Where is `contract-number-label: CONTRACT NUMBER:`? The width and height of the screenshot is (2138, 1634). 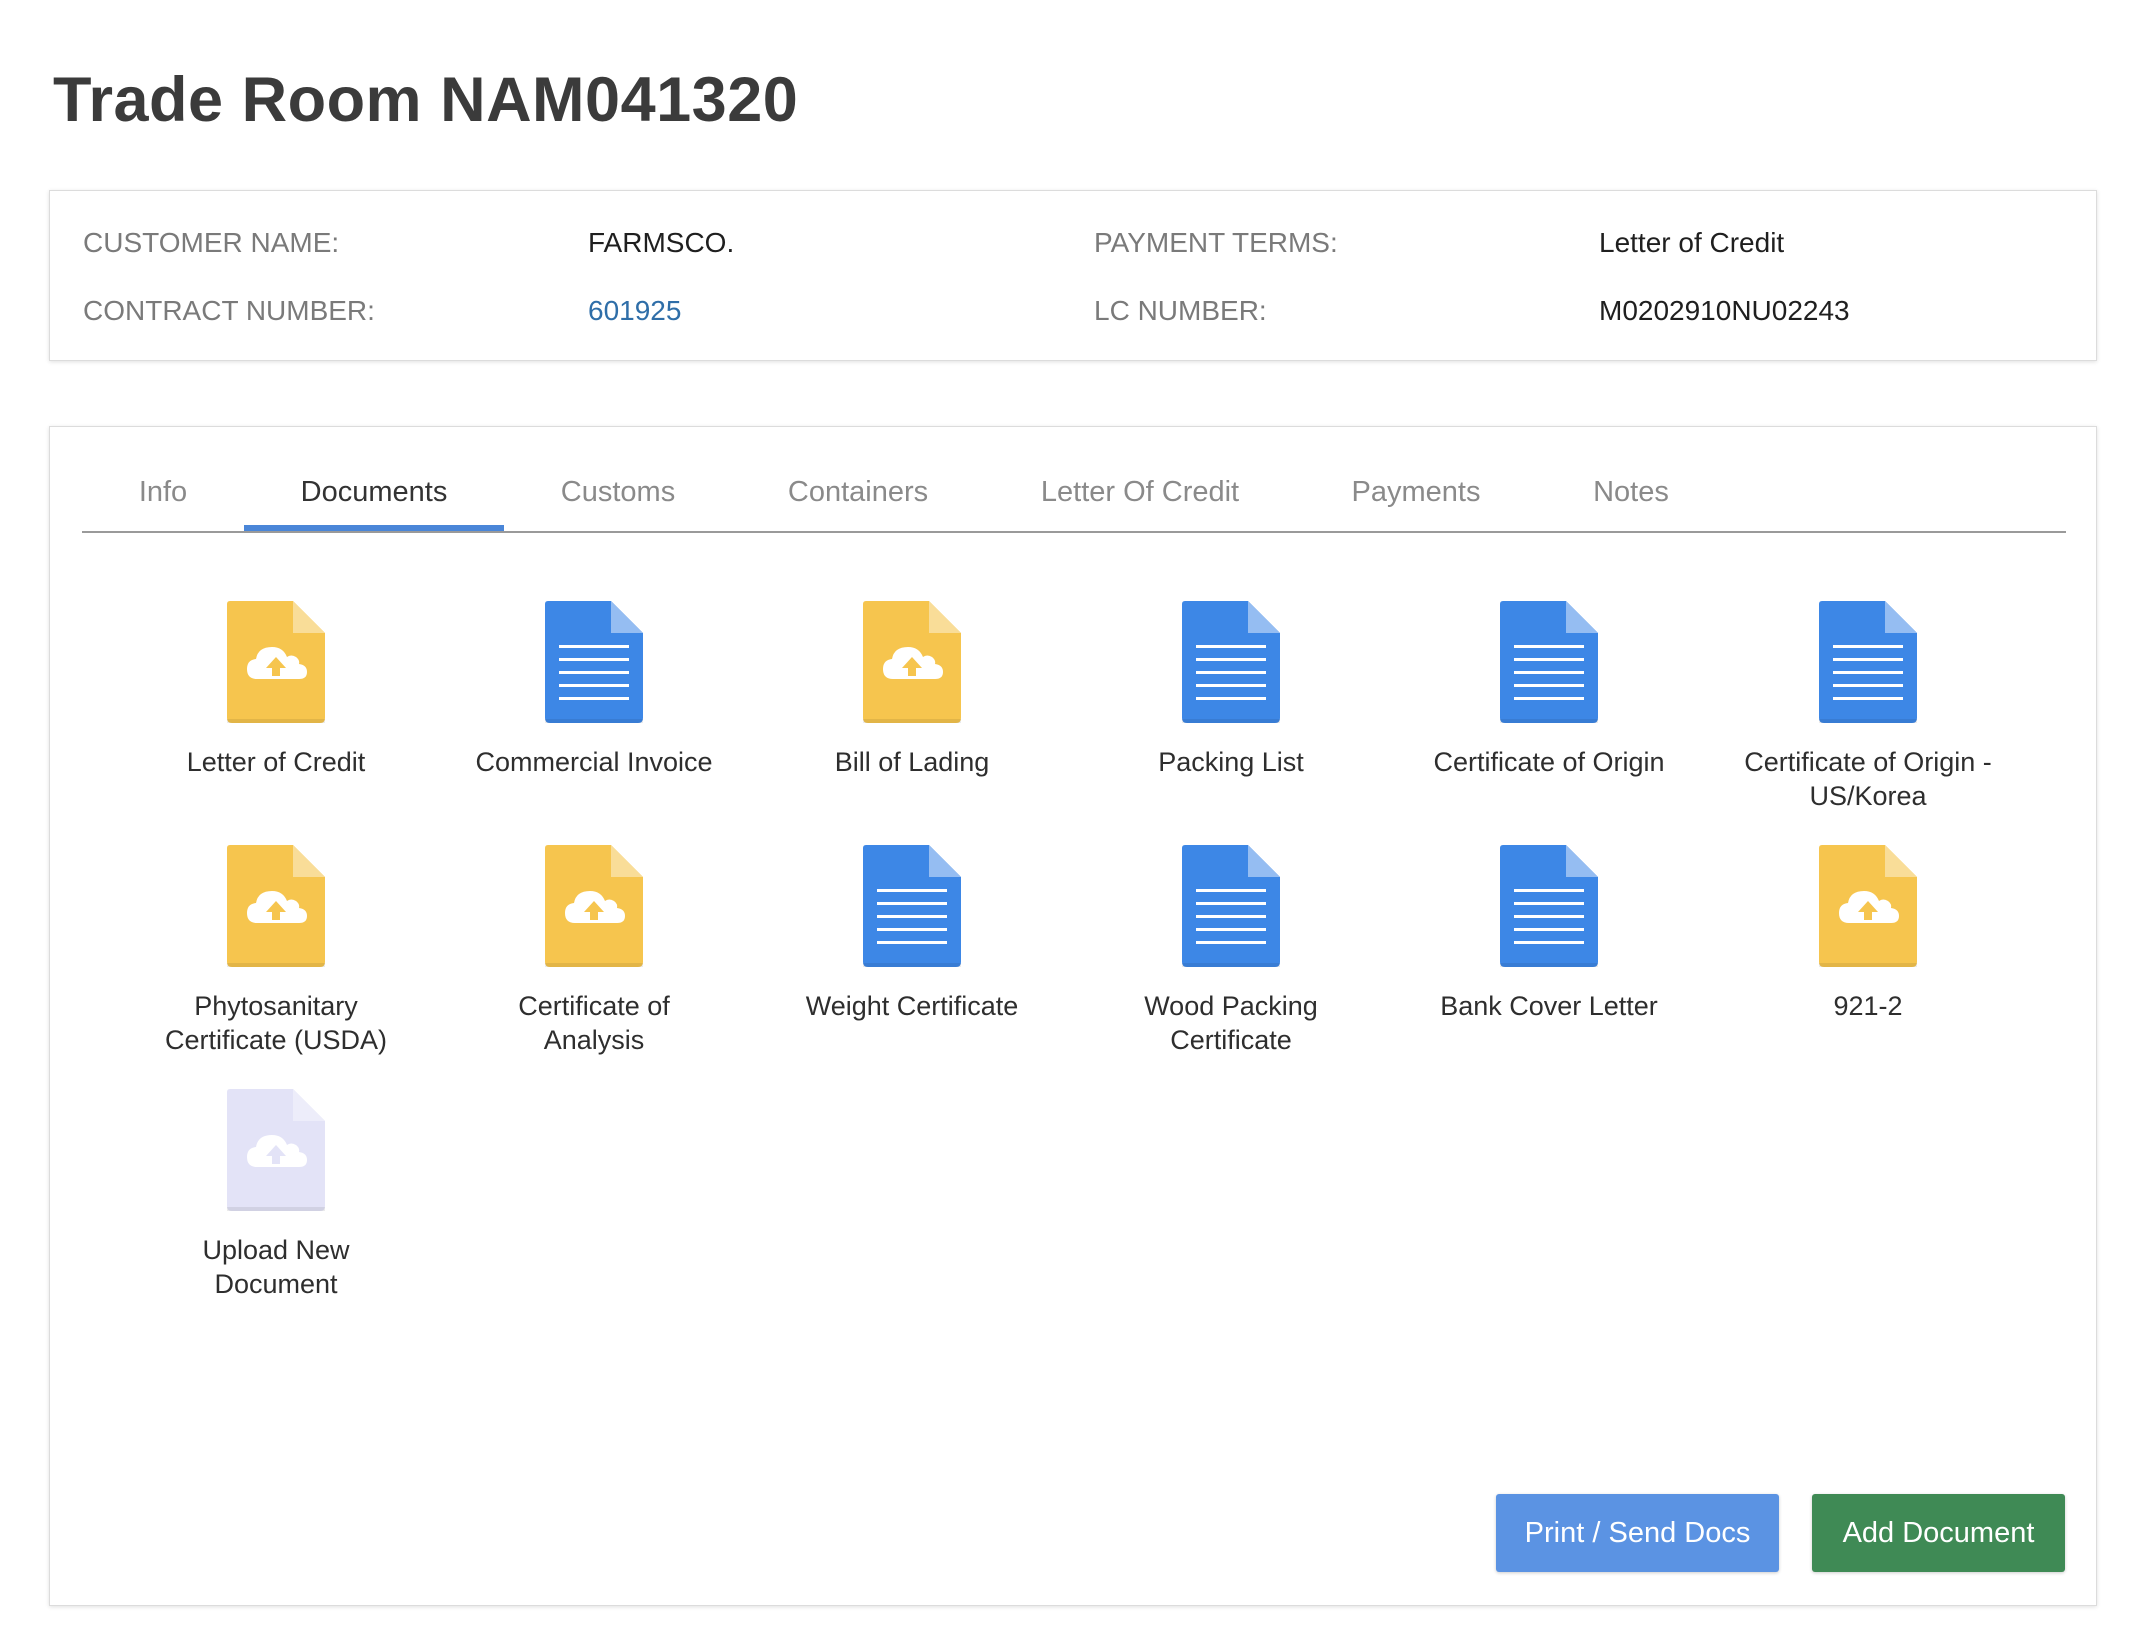
contract-number-label: CONTRACT NUMBER: is located at coordinates (229, 310).